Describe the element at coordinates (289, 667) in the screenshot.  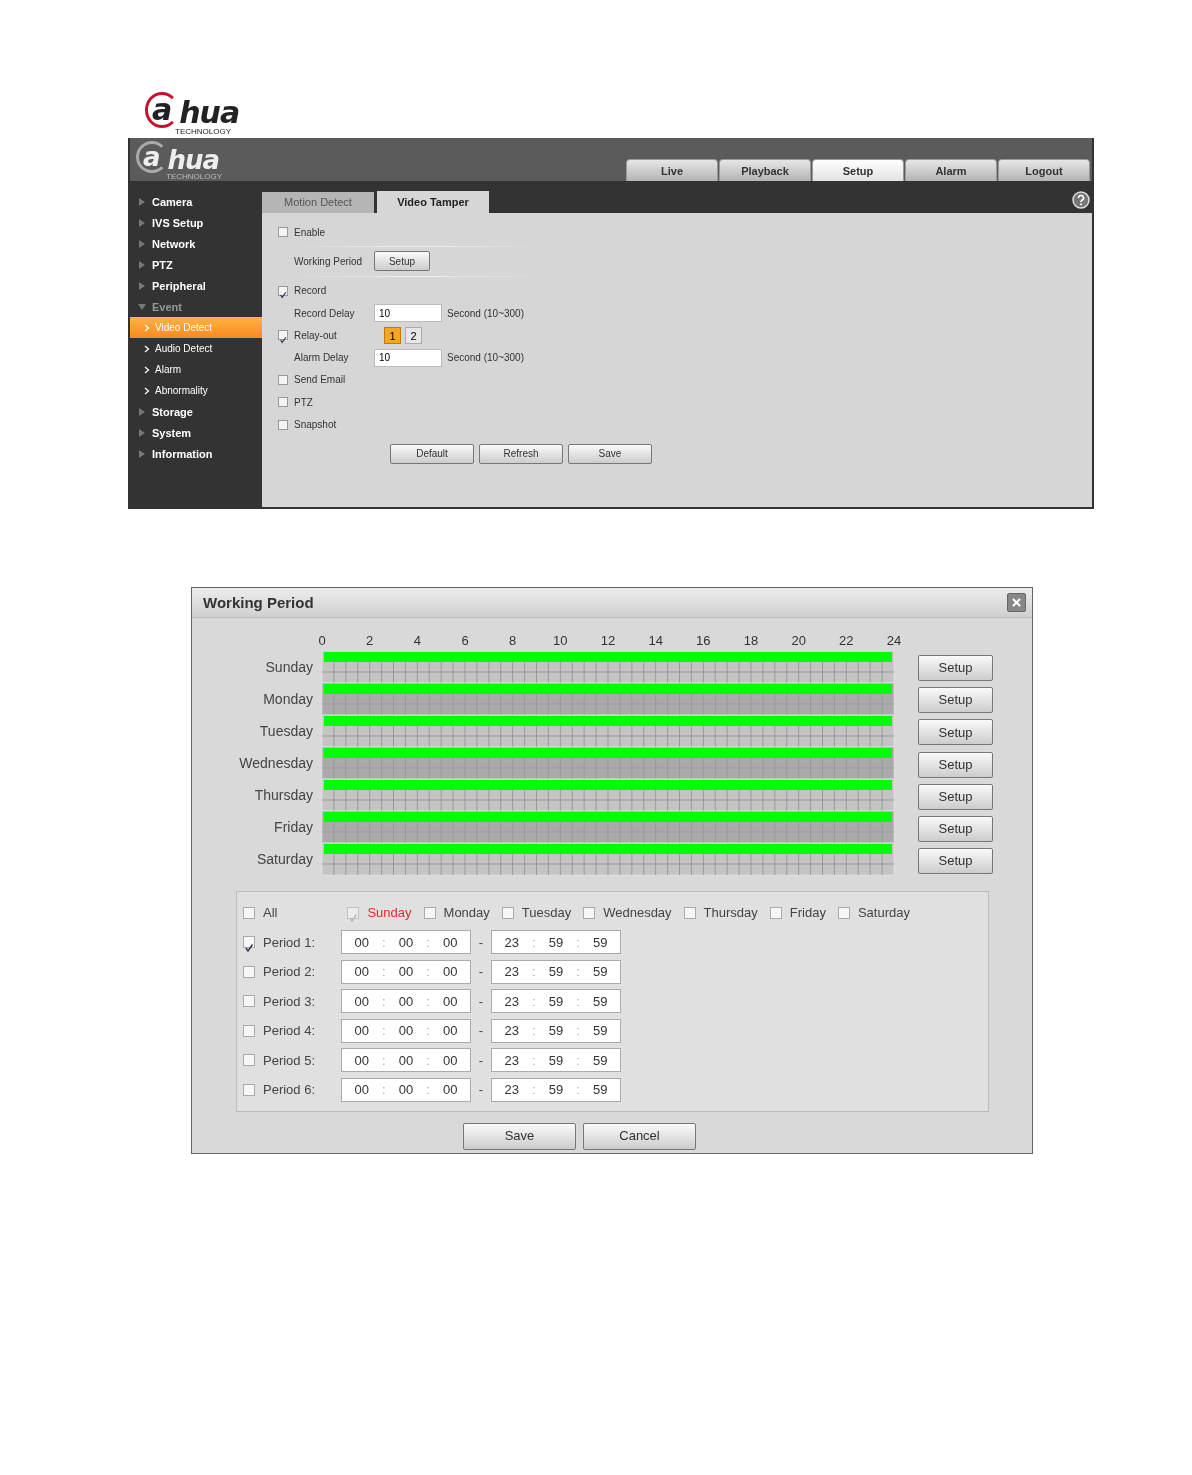
I see `day-label: Sunday` at that location.